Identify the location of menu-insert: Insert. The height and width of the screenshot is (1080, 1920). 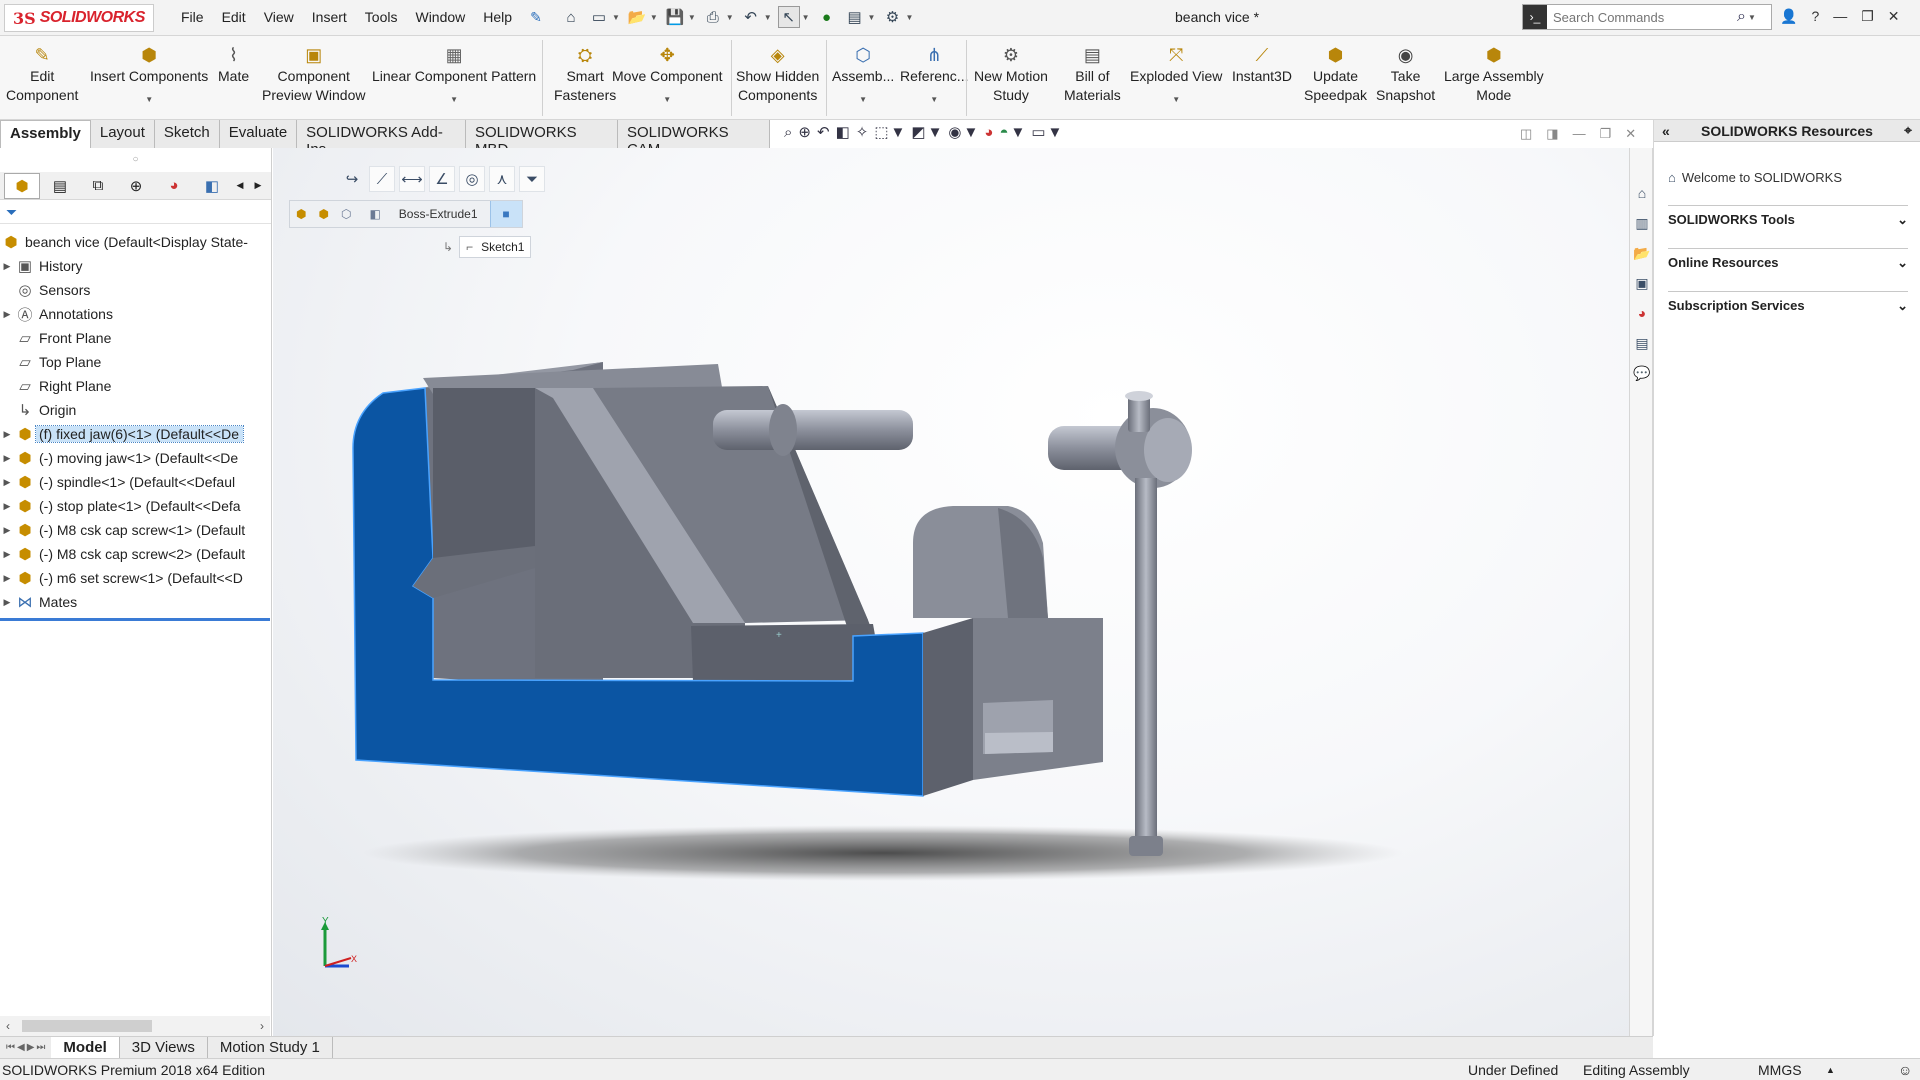
(329, 17).